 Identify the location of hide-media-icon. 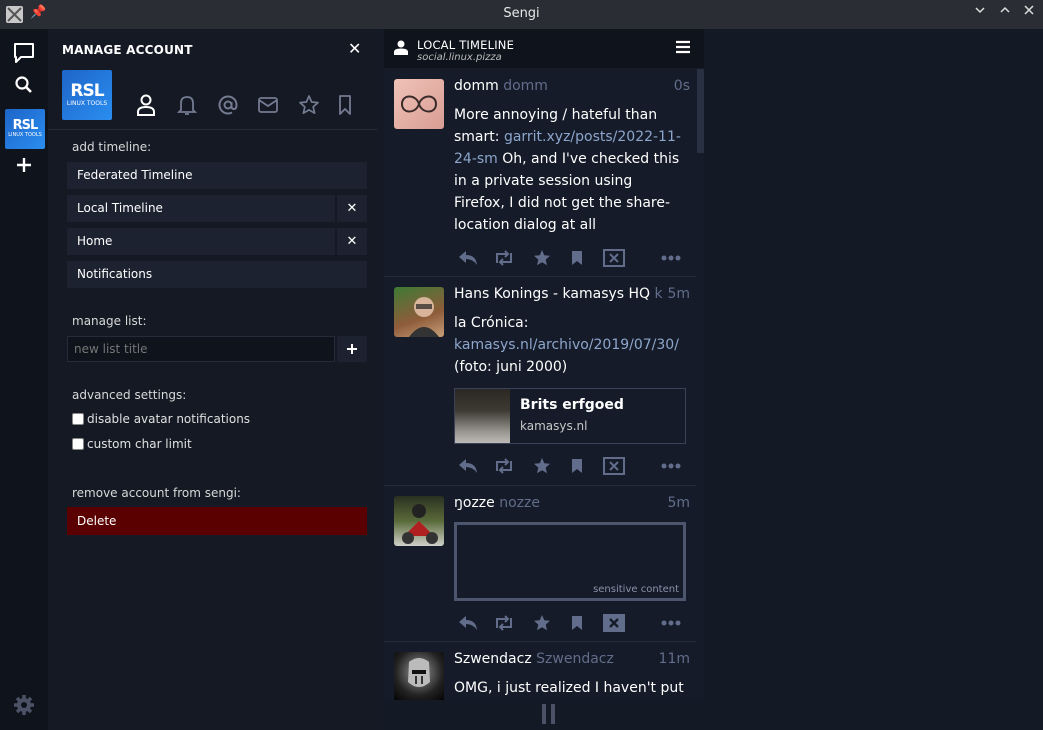
(614, 623).